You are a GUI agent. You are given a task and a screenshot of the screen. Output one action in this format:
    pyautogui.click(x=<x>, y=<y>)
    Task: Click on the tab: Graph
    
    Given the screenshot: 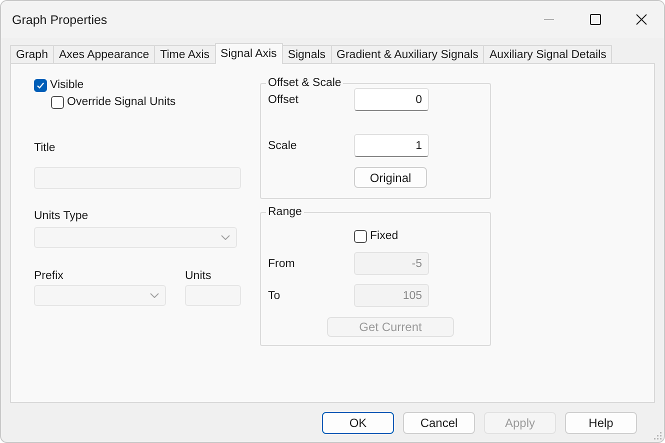 What is the action you would take?
    pyautogui.click(x=32, y=54)
    